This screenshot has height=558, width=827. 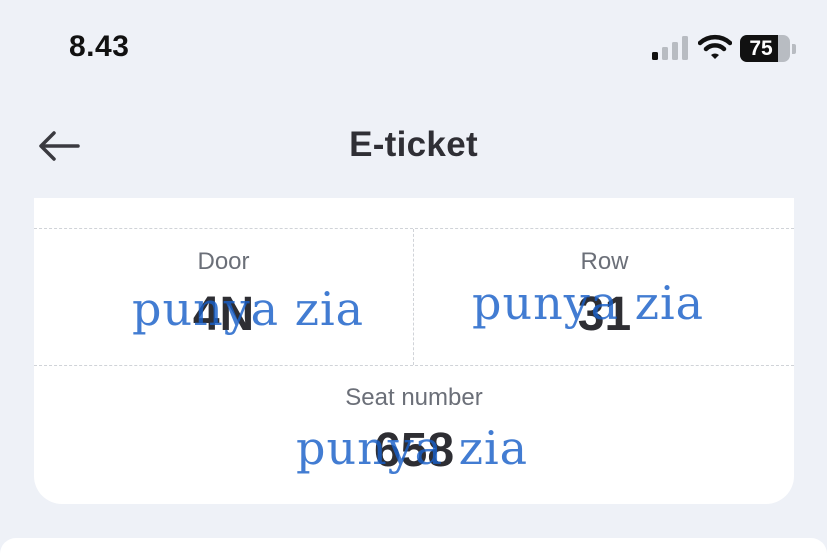 What do you see at coordinates (413, 548) in the screenshot?
I see `next-card` at bounding box center [413, 548].